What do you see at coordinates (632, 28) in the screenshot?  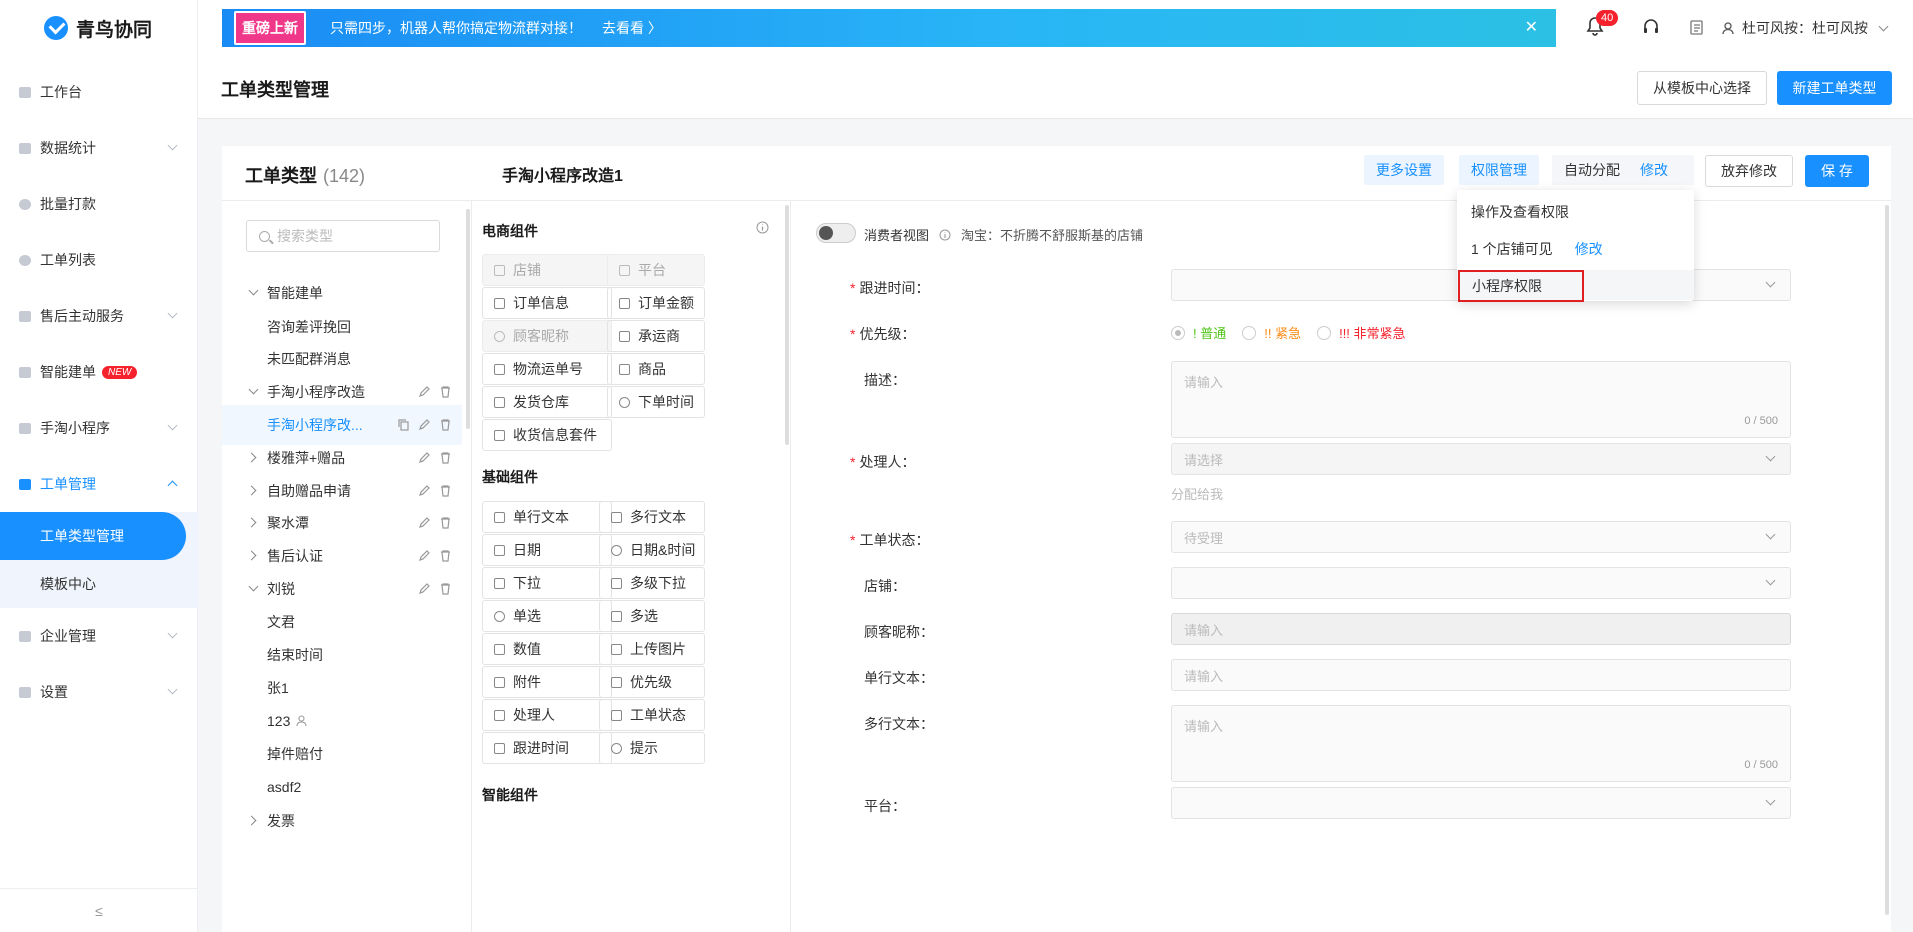 I see `banner-link: 去看看 〉` at bounding box center [632, 28].